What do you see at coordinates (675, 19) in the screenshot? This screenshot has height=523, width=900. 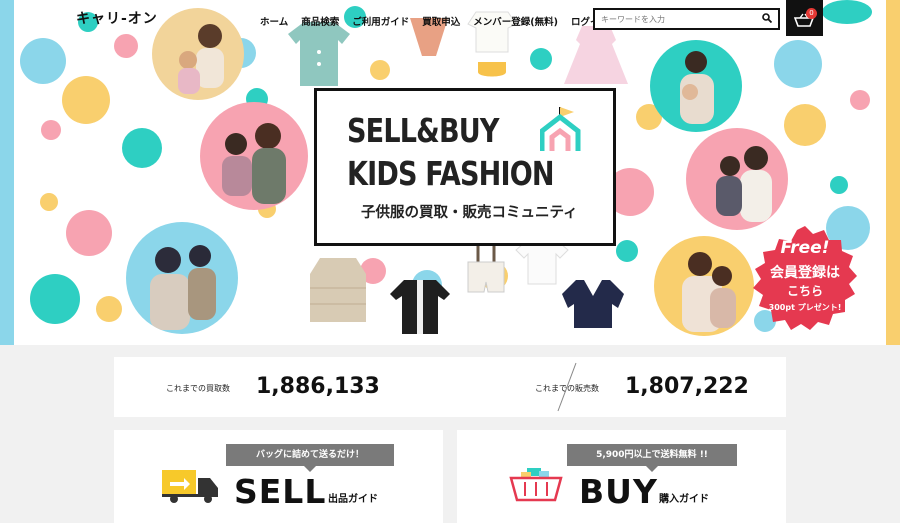 I see `search-input` at bounding box center [675, 19].